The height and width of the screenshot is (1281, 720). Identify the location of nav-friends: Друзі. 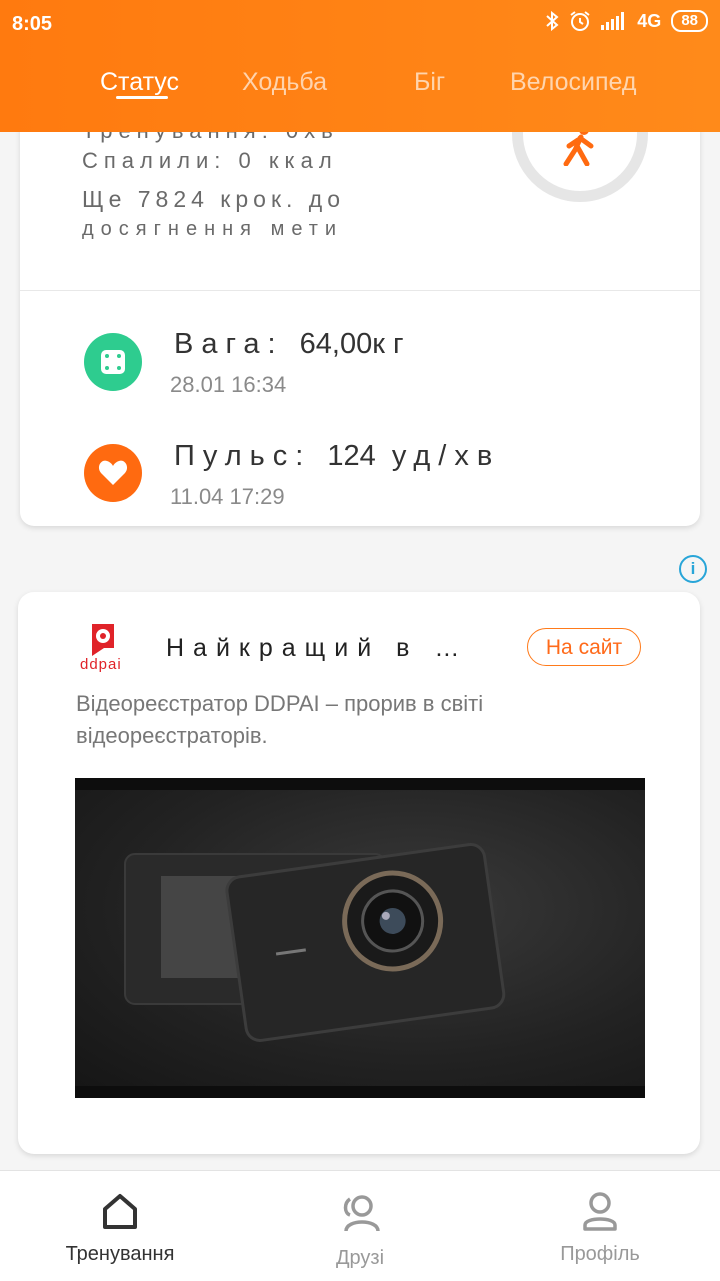
(360, 1226).